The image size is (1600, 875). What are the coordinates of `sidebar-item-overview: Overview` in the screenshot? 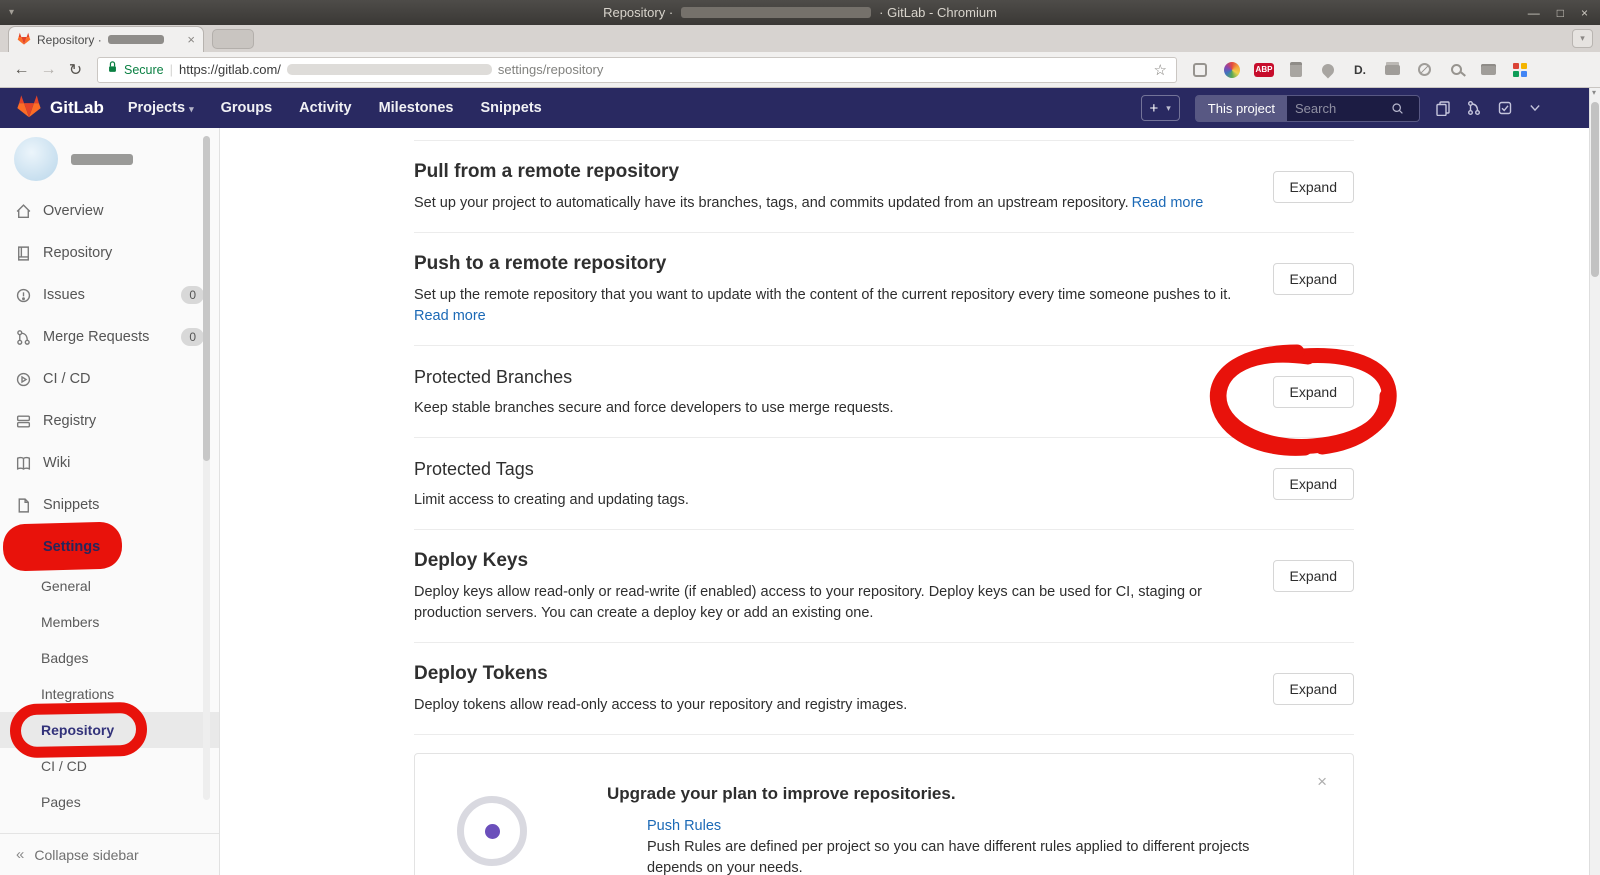 It's located at (109, 211).